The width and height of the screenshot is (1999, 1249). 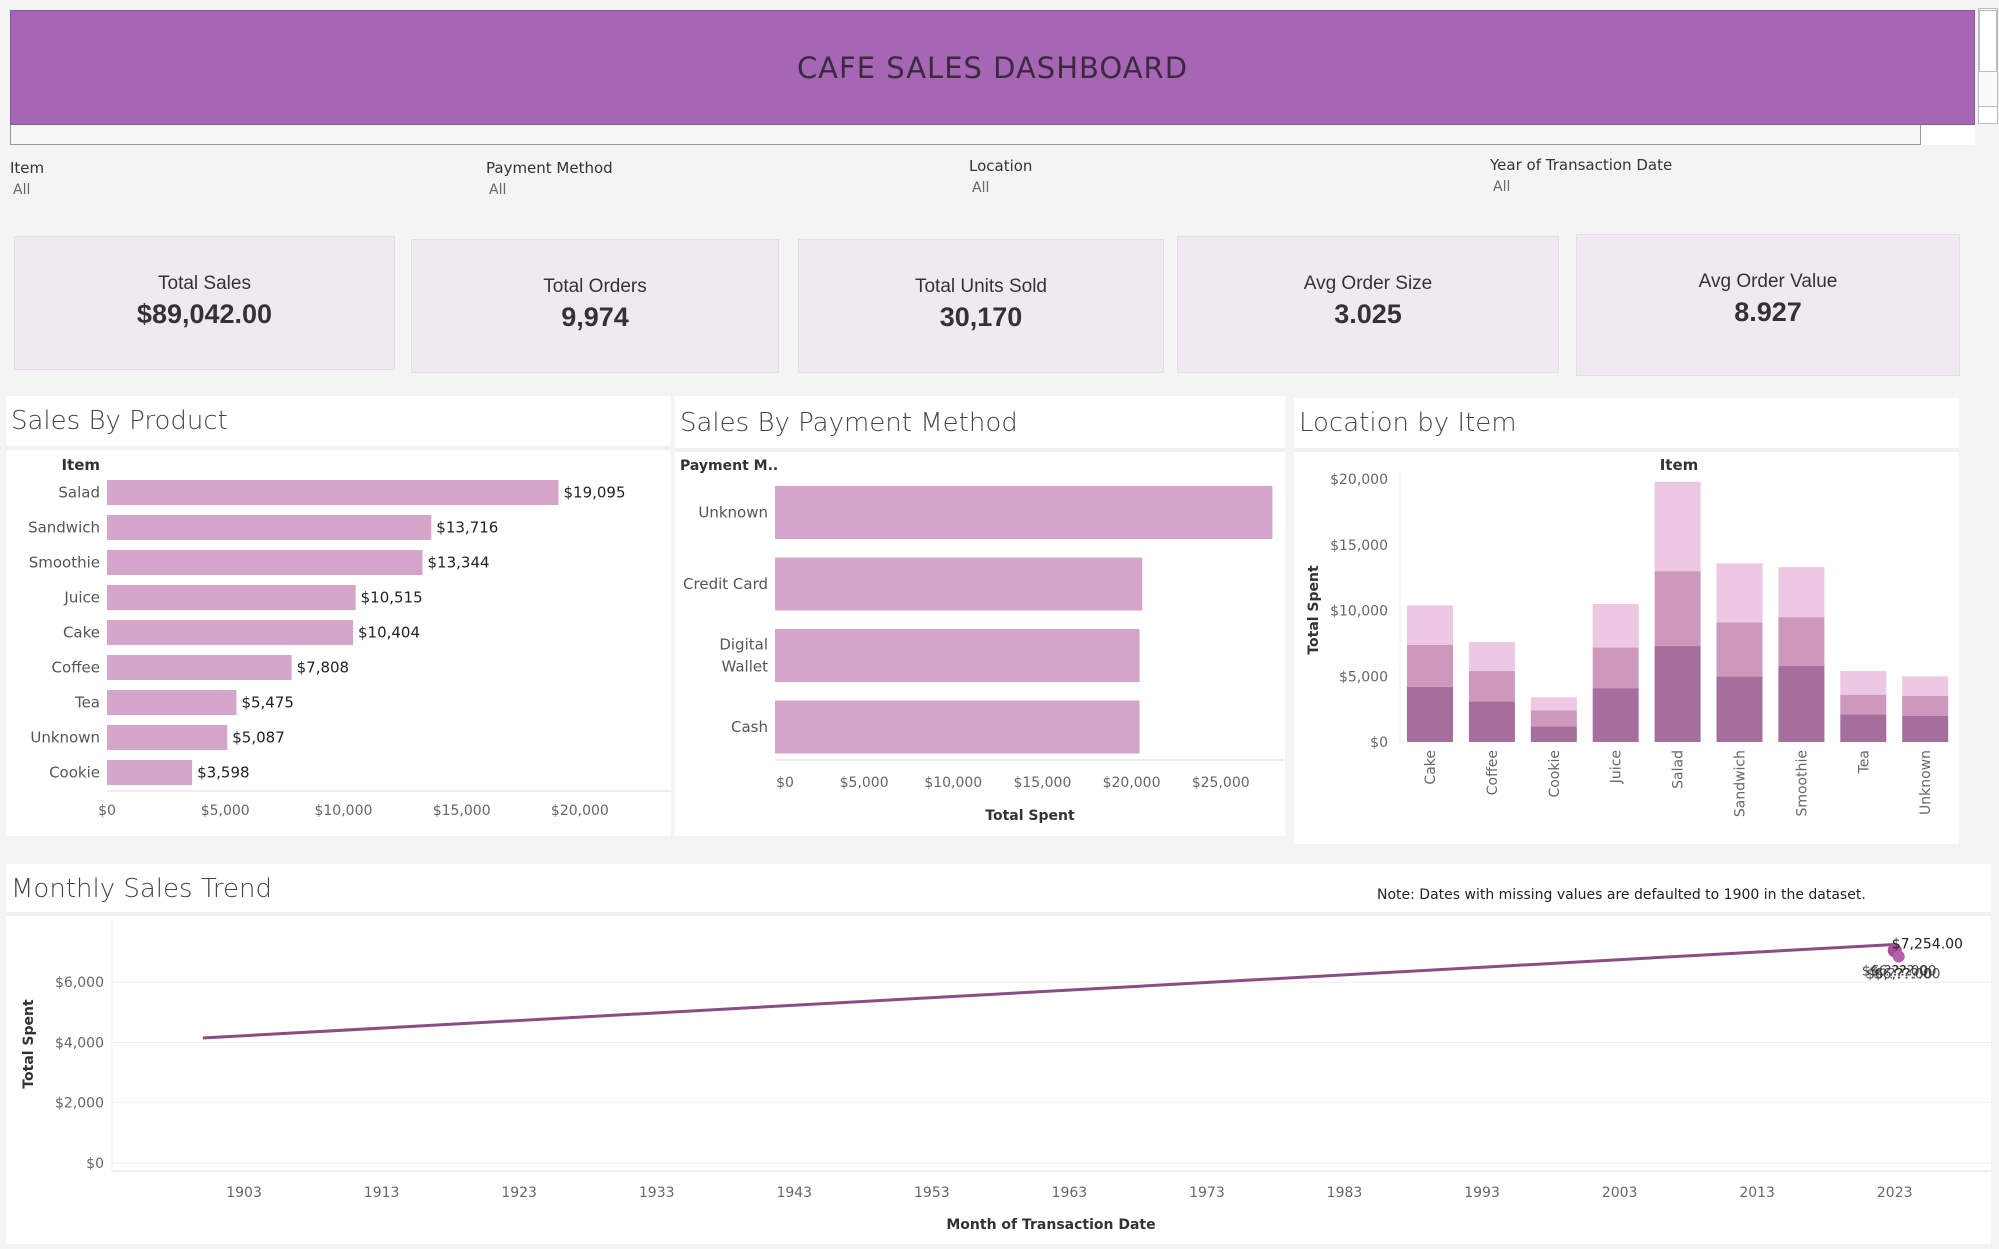 I want to click on column-header: Item, so click(x=1679, y=465).